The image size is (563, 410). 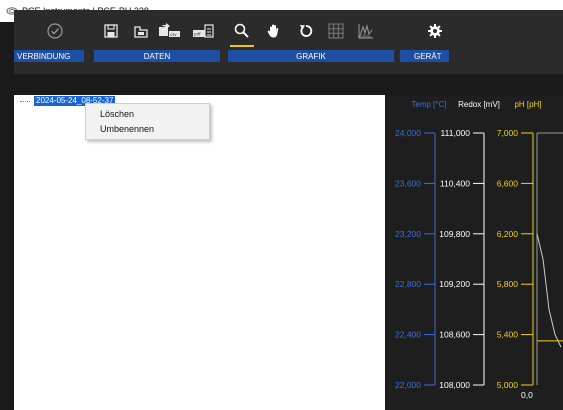 I want to click on tick-label: 22,400, so click(x=408, y=335).